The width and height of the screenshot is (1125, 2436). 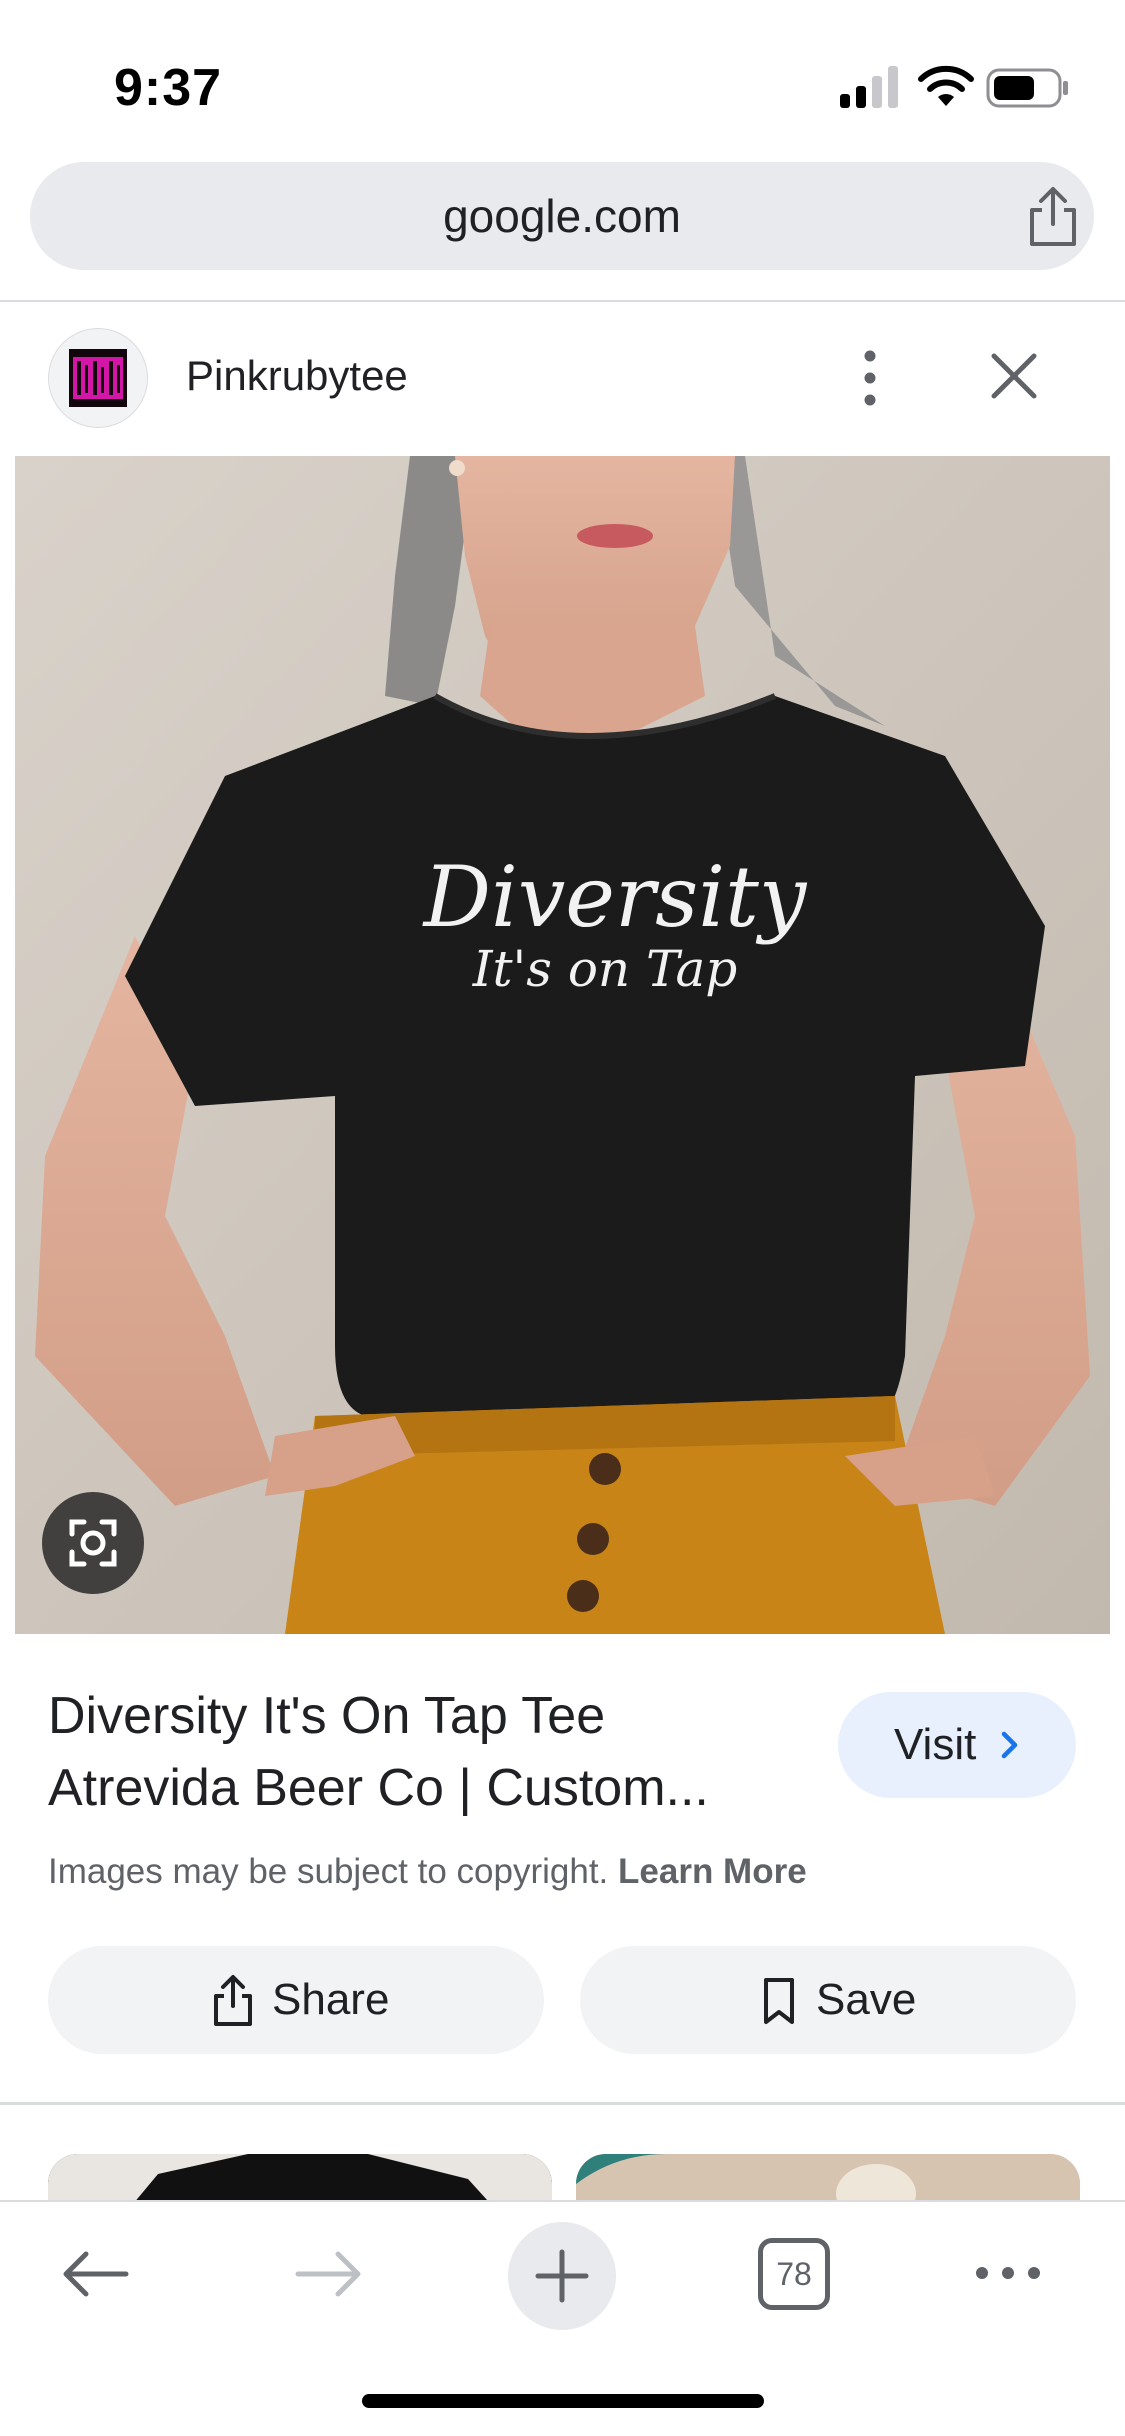 I want to click on shirt-text-line2: It's on Tap, so click(x=605, y=969).